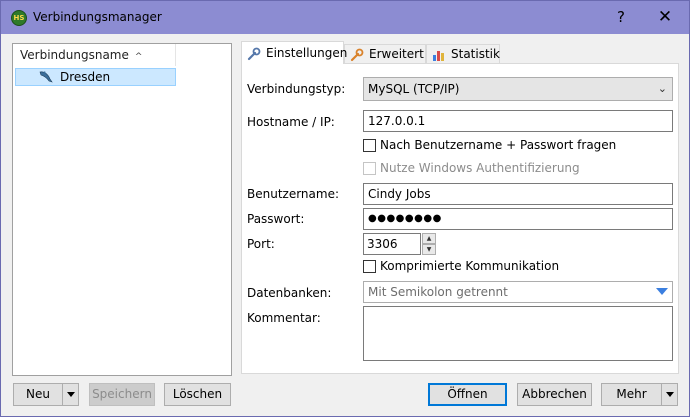 This screenshot has height=417, width=690. Describe the element at coordinates (518, 194) in the screenshot. I see `username-input: Cindy Jobs` at that location.